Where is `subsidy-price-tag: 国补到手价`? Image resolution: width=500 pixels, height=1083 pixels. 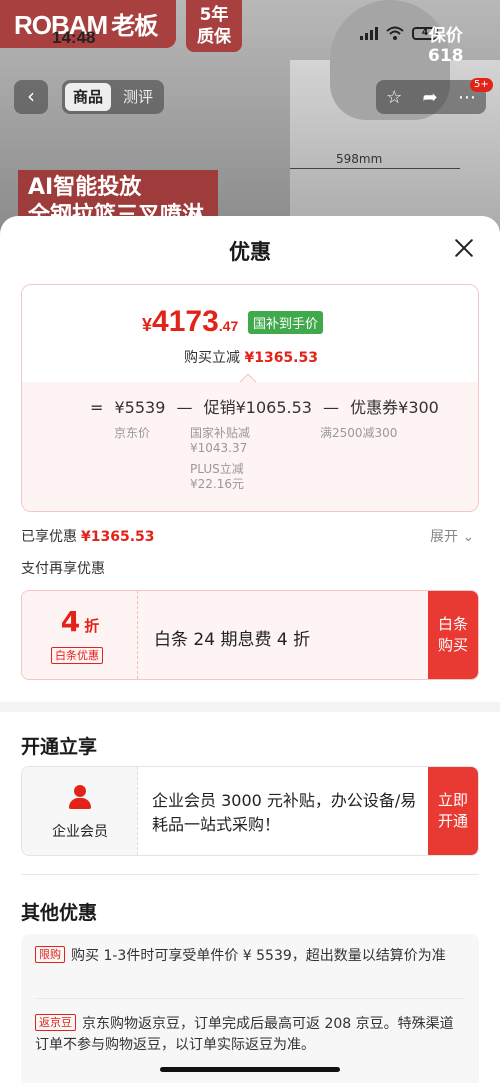
subsidy-price-tag: 国补到手价 is located at coordinates (286, 322).